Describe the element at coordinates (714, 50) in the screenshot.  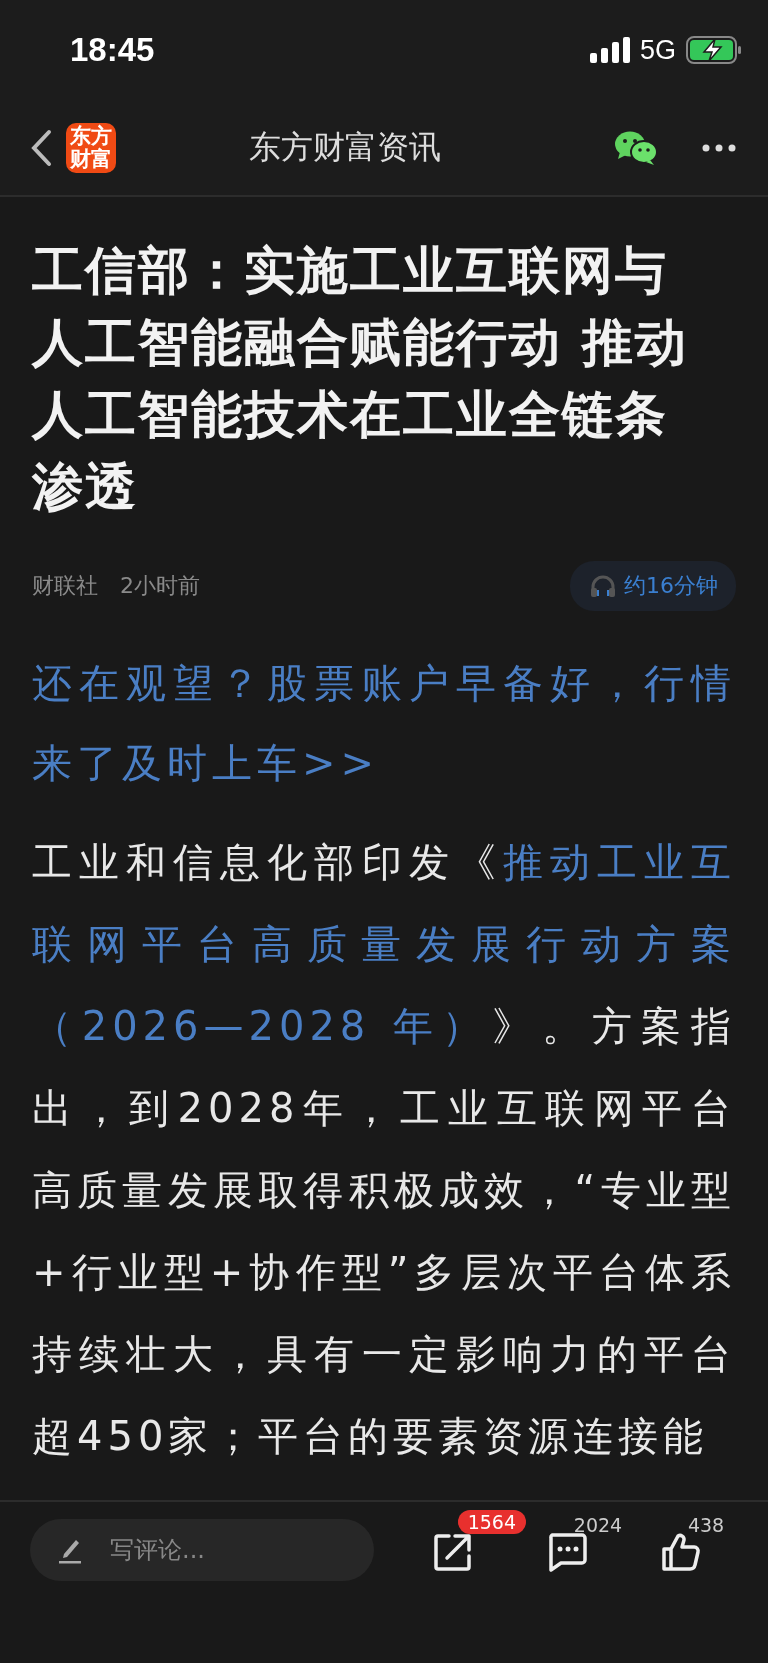
I see `battery-charging-icon` at that location.